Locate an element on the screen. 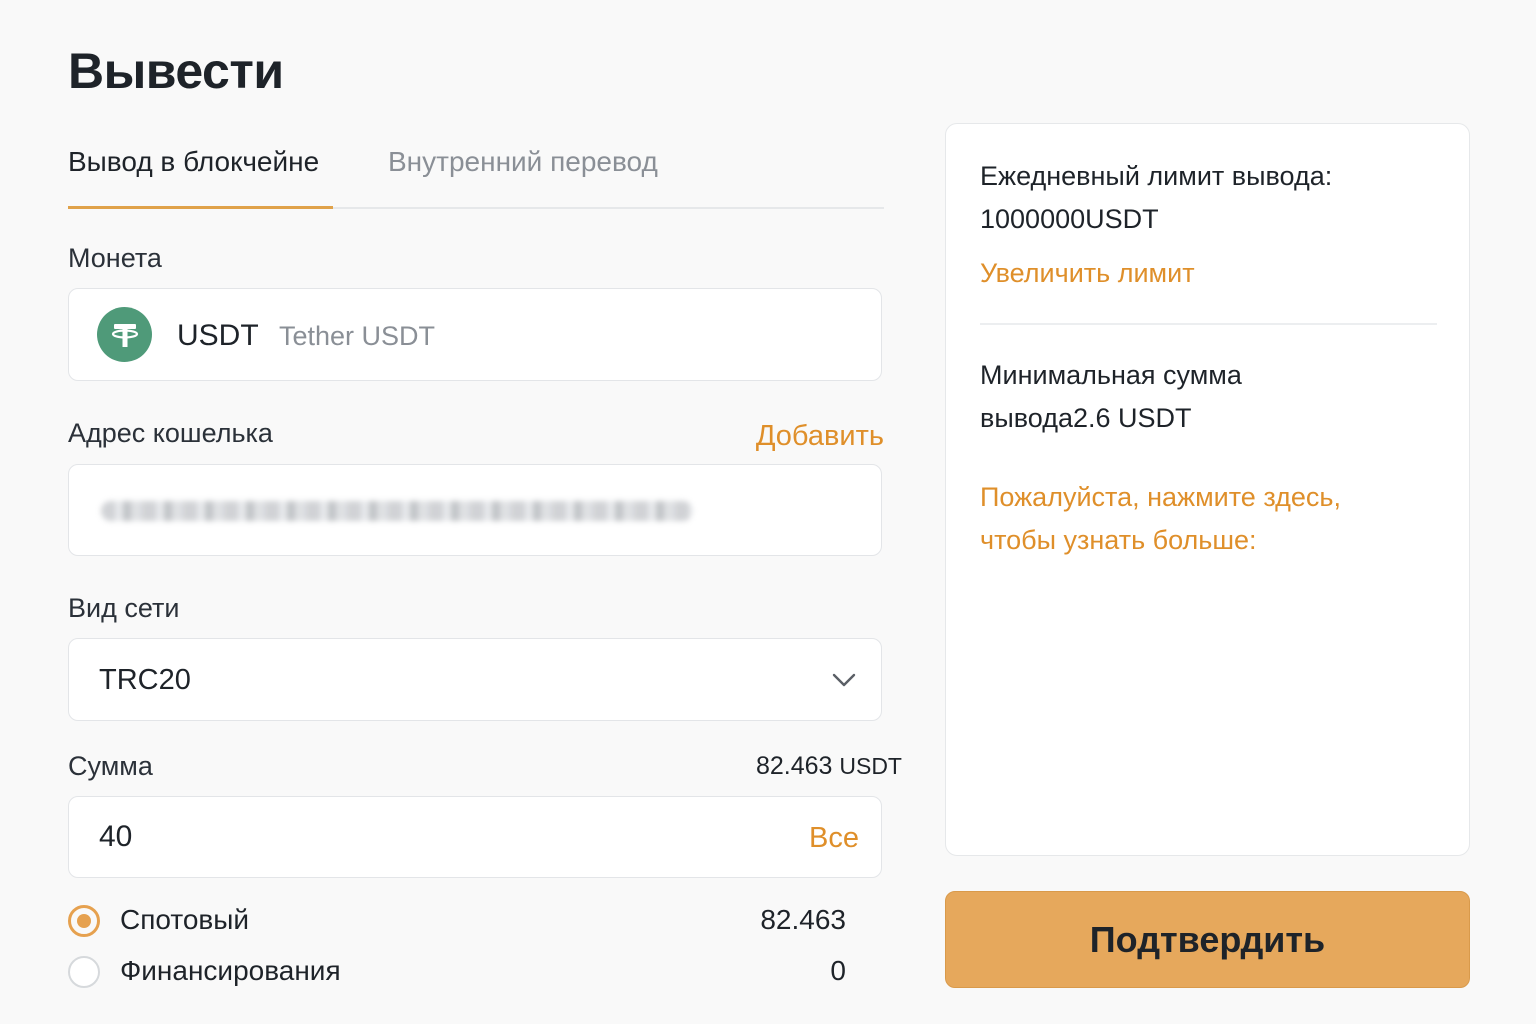  address-label: Адрес кошелька is located at coordinates (170, 433).